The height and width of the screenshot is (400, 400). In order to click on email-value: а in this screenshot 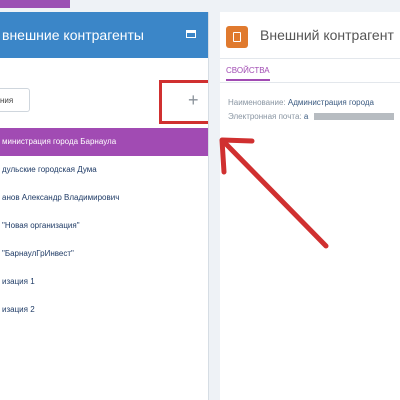, I will do `click(306, 116)`.